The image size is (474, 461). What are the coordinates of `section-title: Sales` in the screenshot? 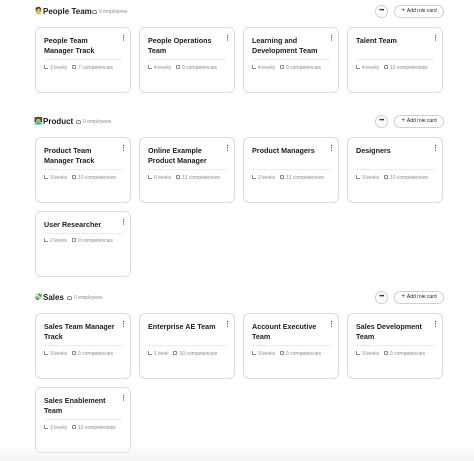 It's located at (53, 297).